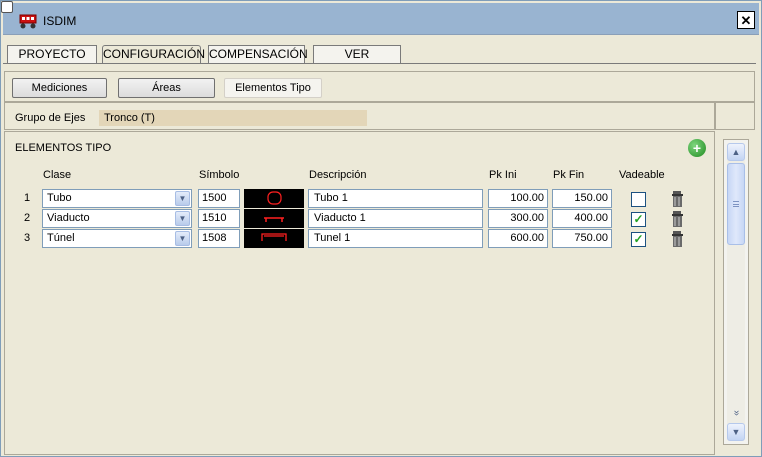 The image size is (762, 457). Describe the element at coordinates (117, 238) in the screenshot. I see `clase-select: Túnel ▼` at that location.